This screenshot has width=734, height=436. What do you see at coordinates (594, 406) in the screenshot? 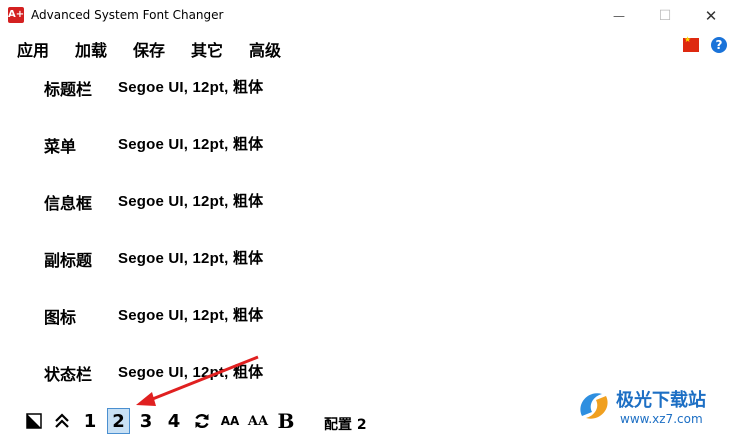
I see `watermark-swirl-icon` at bounding box center [594, 406].